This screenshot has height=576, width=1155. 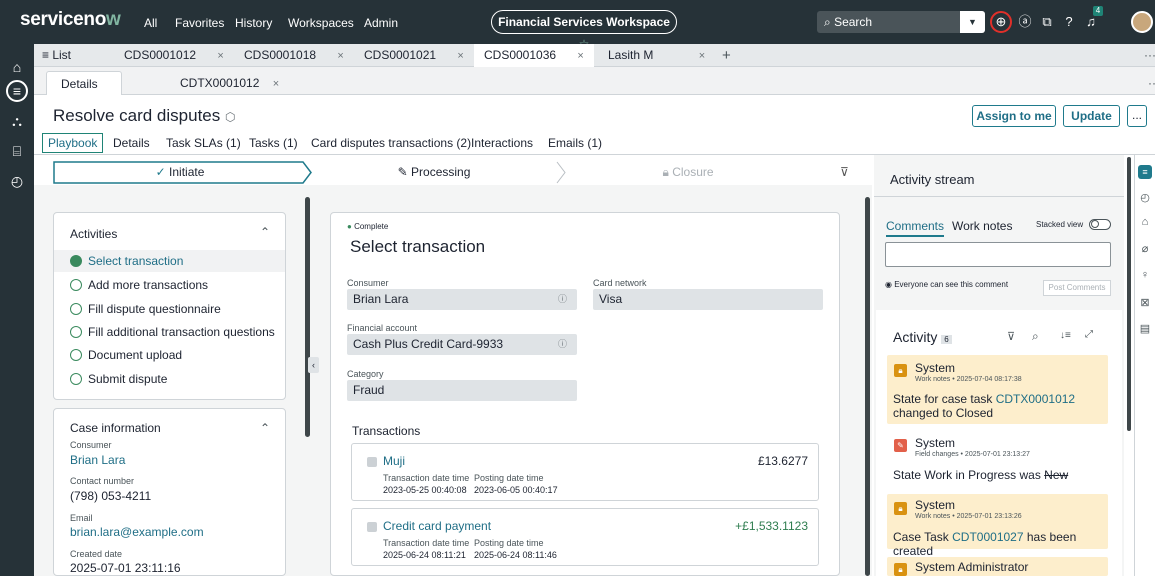 I want to click on search-scope-dropdown: ▼, so click(x=972, y=22).